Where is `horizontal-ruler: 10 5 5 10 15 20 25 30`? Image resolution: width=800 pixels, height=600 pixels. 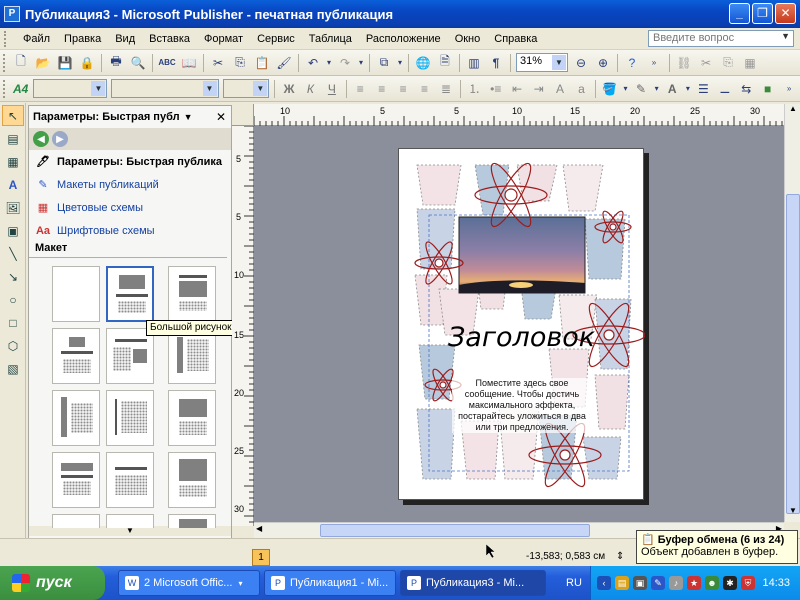 horizontal-ruler: 10 5 5 10 15 20 25 30 is located at coordinates (519, 115).